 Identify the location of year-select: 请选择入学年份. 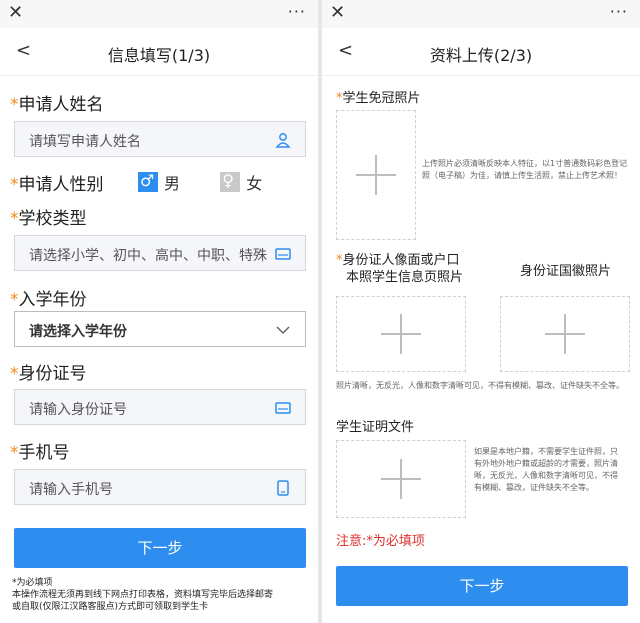
(160, 329).